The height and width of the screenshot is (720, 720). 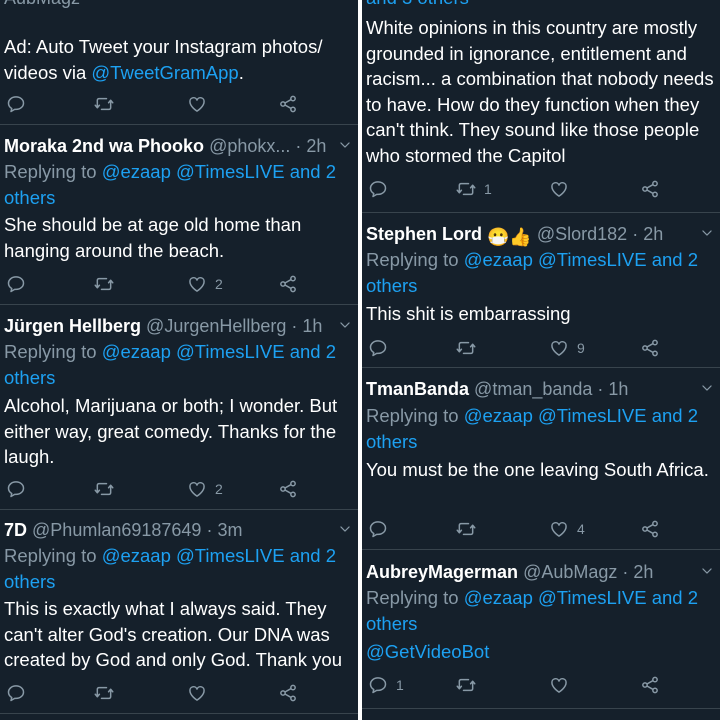 I want to click on like-count: 9, so click(x=581, y=348).